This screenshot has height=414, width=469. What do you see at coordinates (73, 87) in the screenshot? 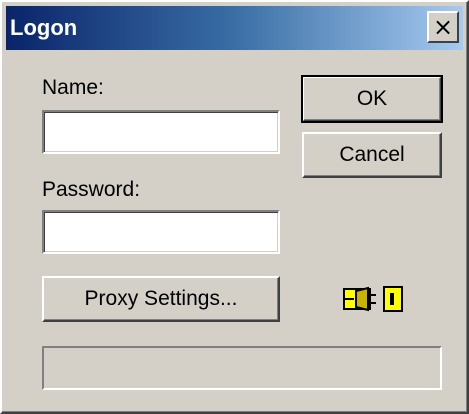
I see `name-label: Name:` at bounding box center [73, 87].